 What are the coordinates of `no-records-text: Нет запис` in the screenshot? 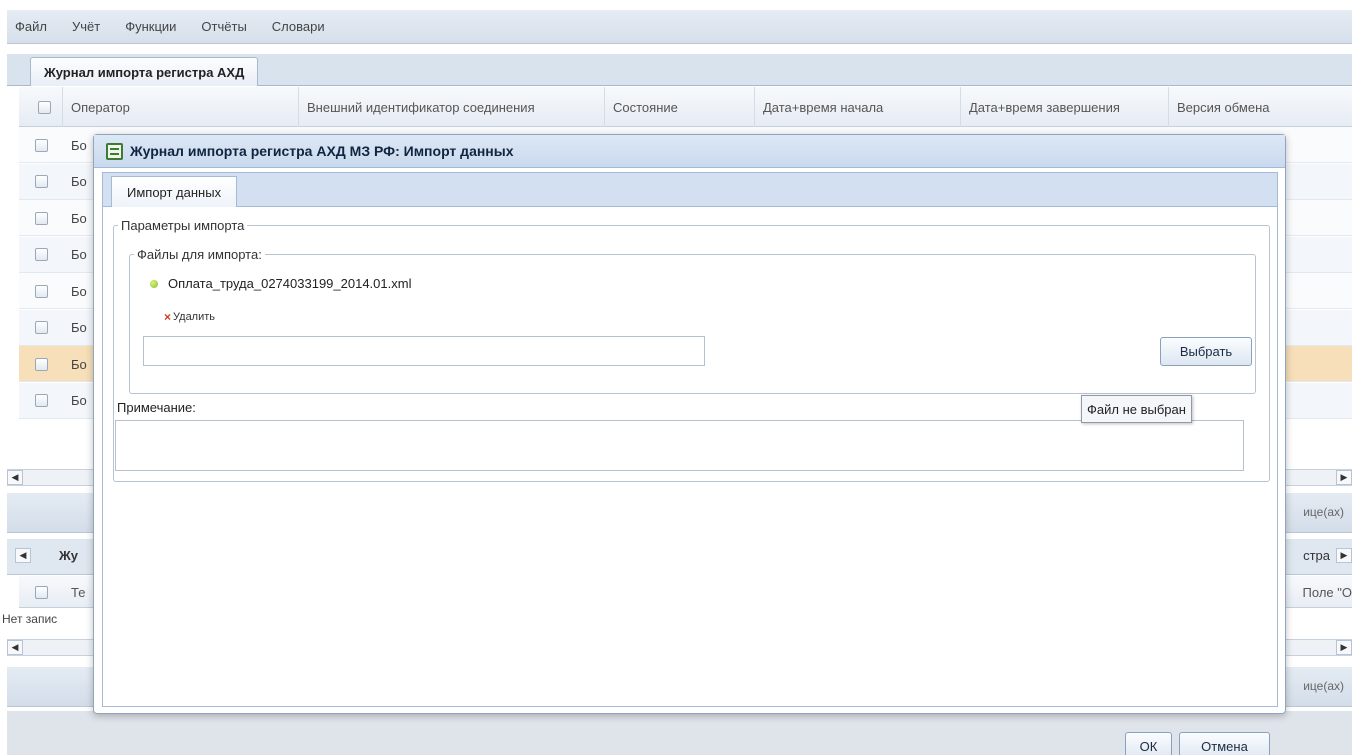 It's located at (30, 619).